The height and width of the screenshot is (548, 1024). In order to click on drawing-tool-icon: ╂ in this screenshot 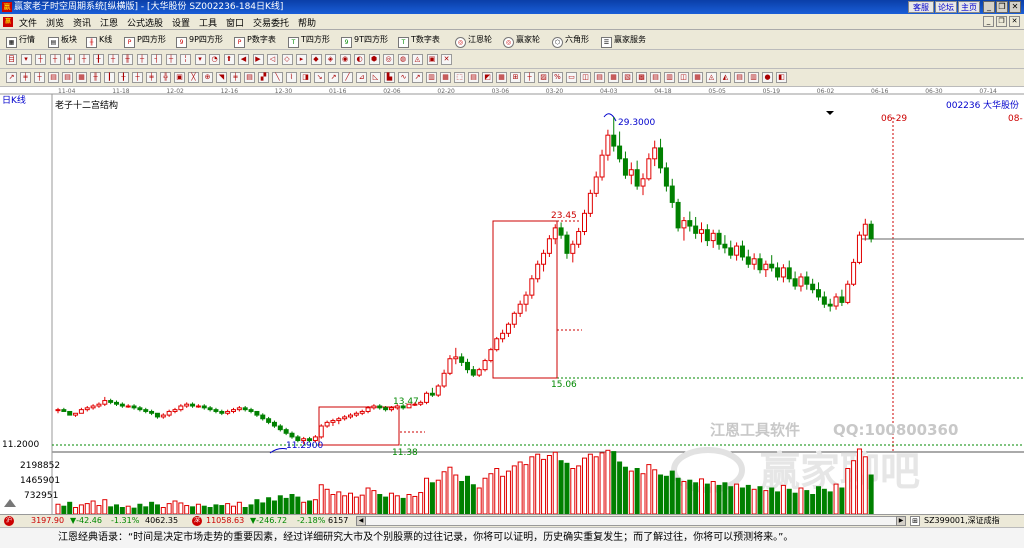, I will do `click(98, 59)`.